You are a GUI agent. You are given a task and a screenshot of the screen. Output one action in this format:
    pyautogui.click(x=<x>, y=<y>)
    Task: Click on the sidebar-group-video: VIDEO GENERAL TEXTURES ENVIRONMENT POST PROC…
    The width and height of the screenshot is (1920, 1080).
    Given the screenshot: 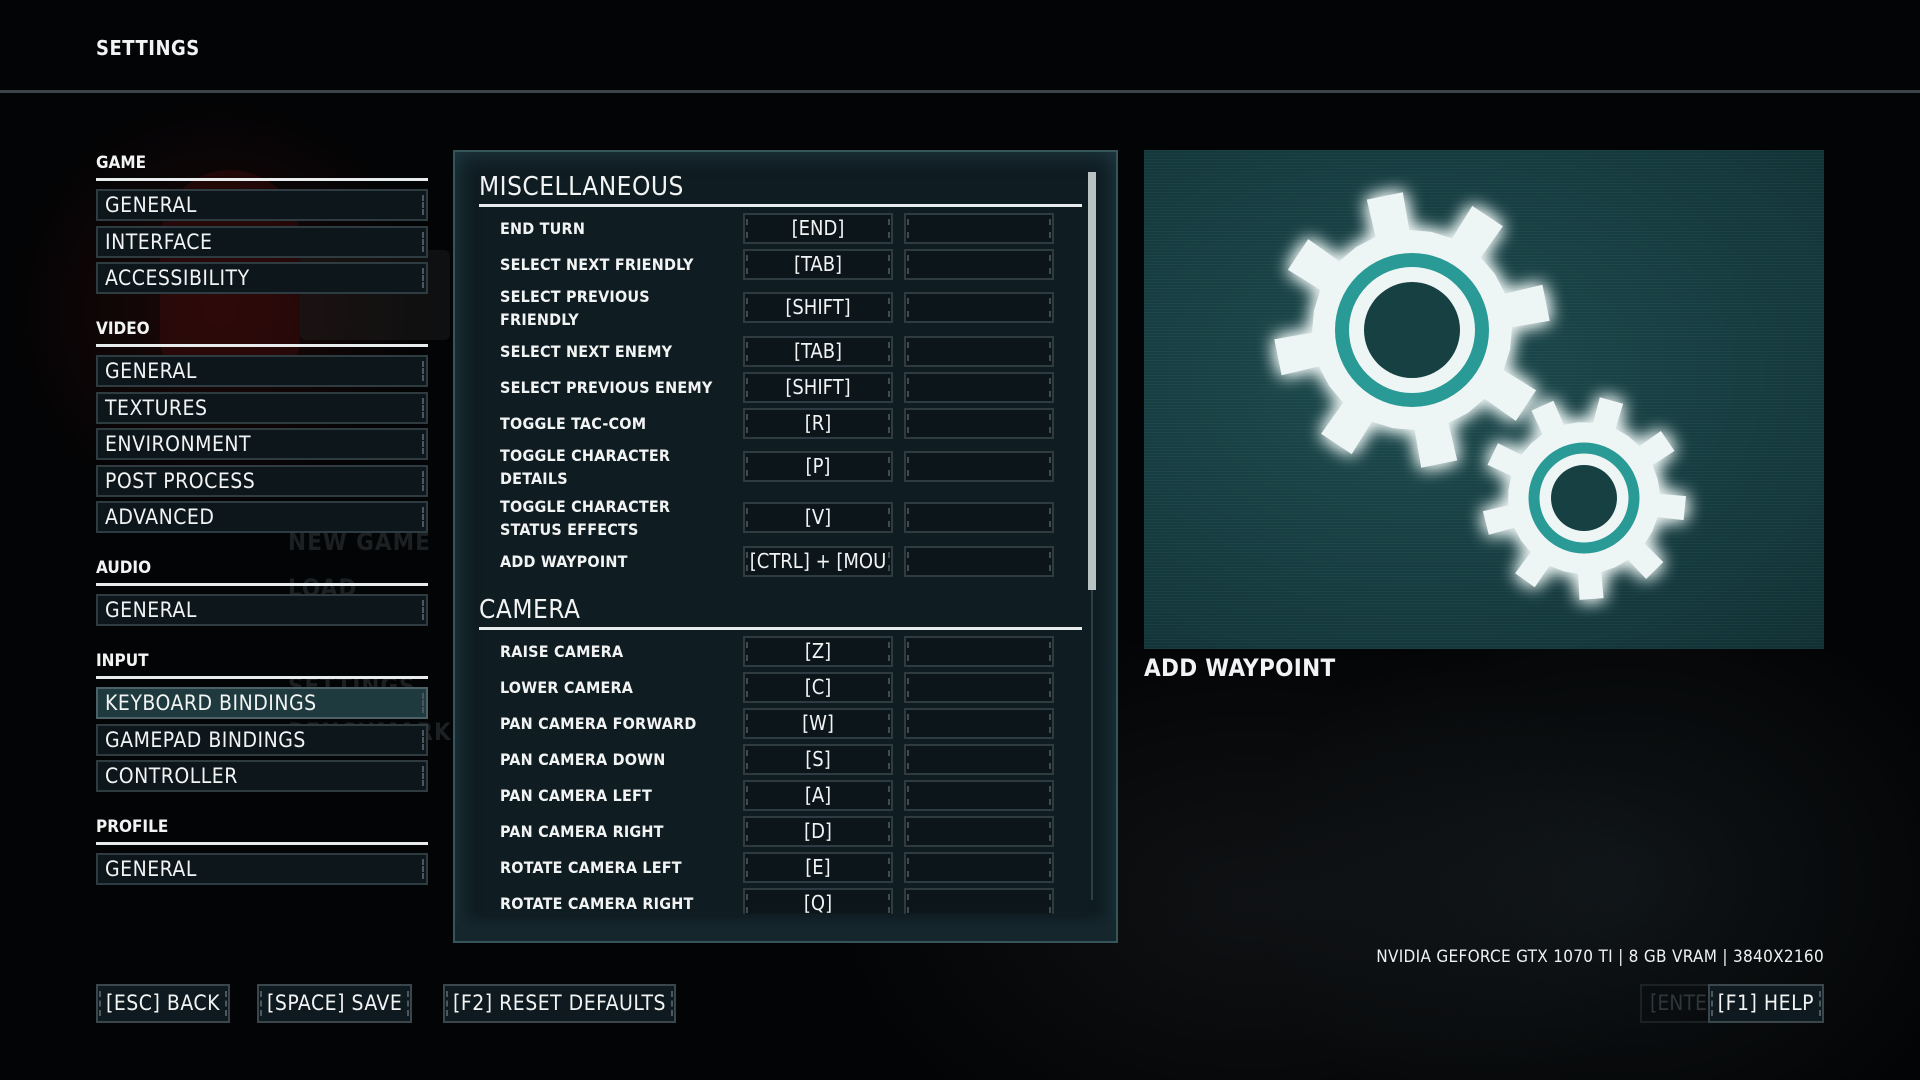 What is the action you would take?
    pyautogui.click(x=262, y=424)
    